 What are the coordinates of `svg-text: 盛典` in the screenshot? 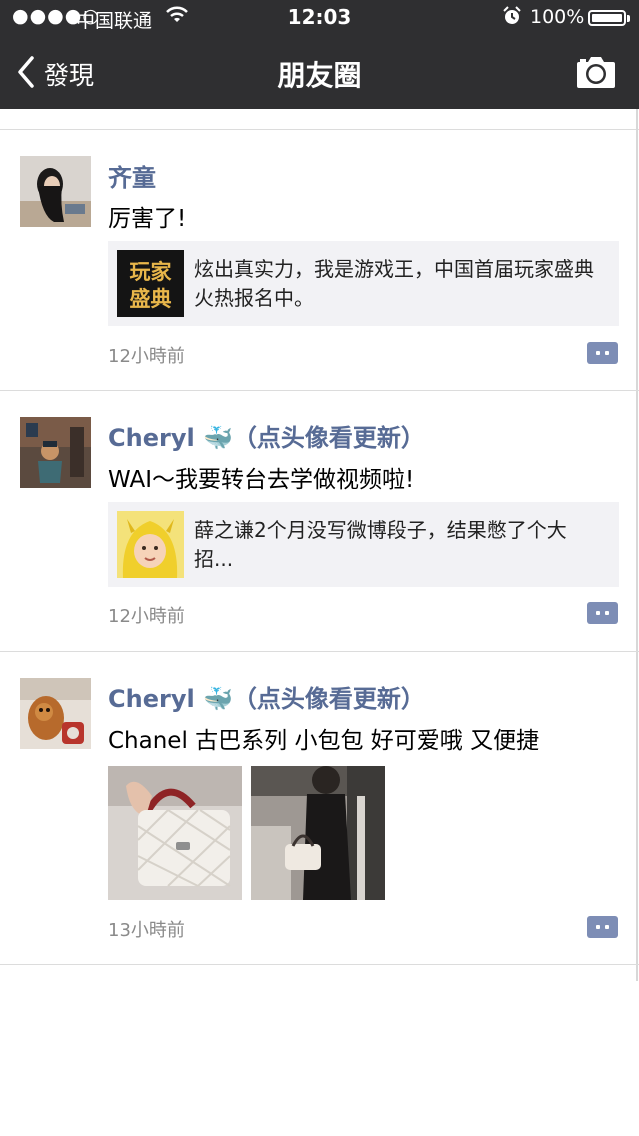 It's located at (151, 299).